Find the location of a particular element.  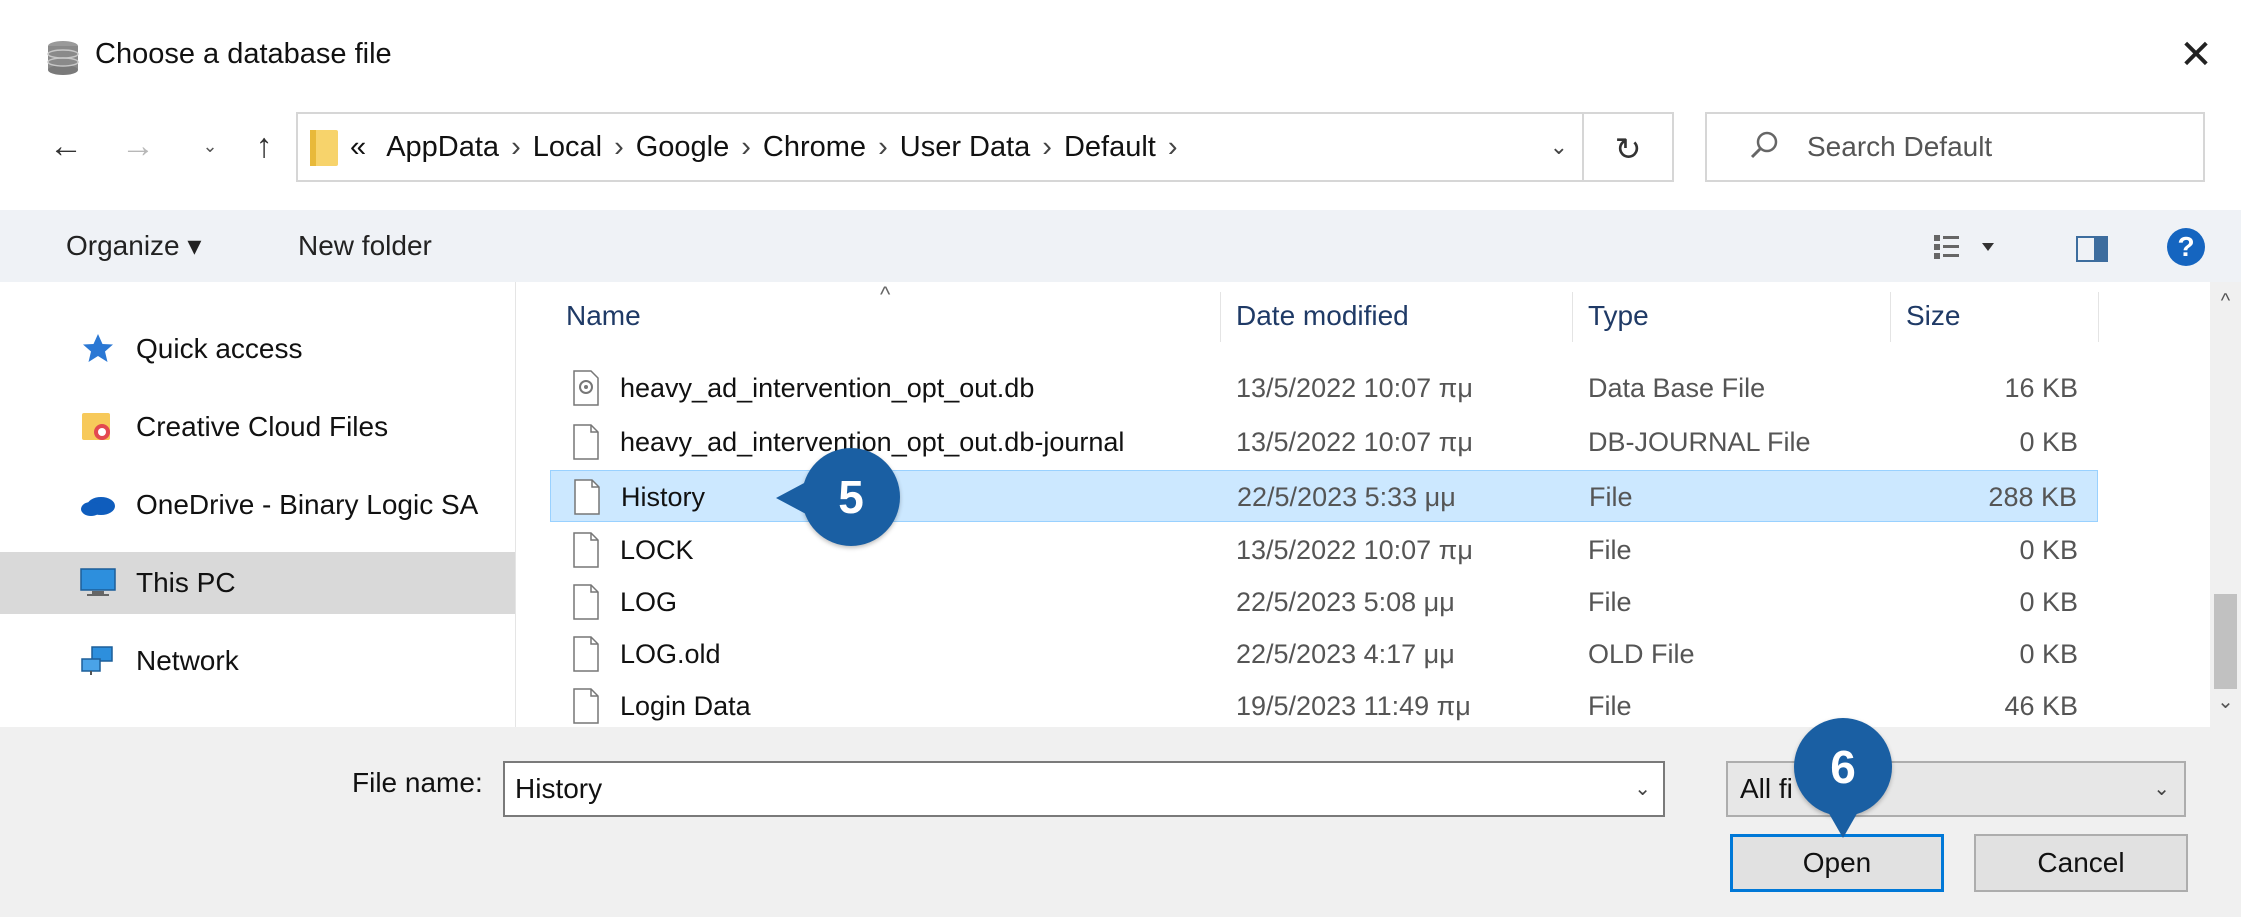

step-number: 5 is located at coordinates (851, 497).